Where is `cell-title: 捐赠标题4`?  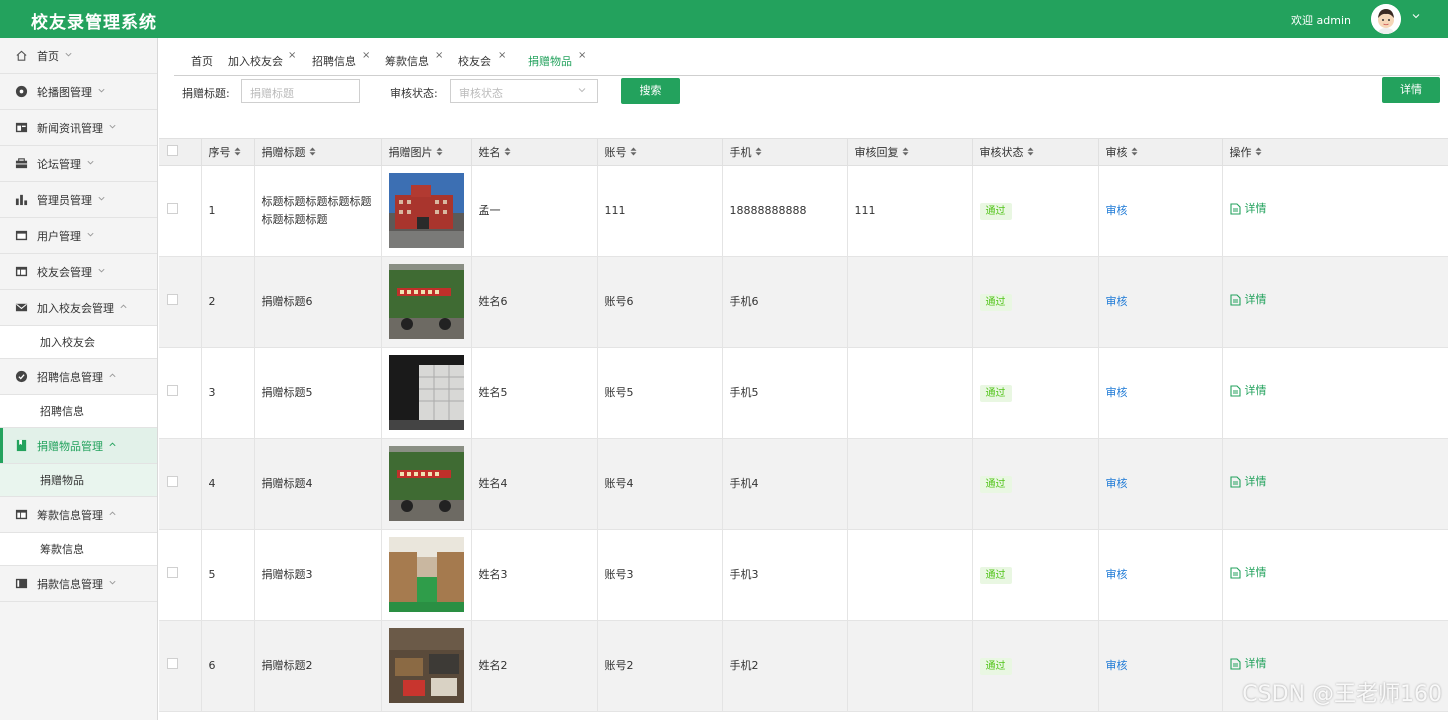 cell-title: 捐赠标题4 is located at coordinates (318, 484).